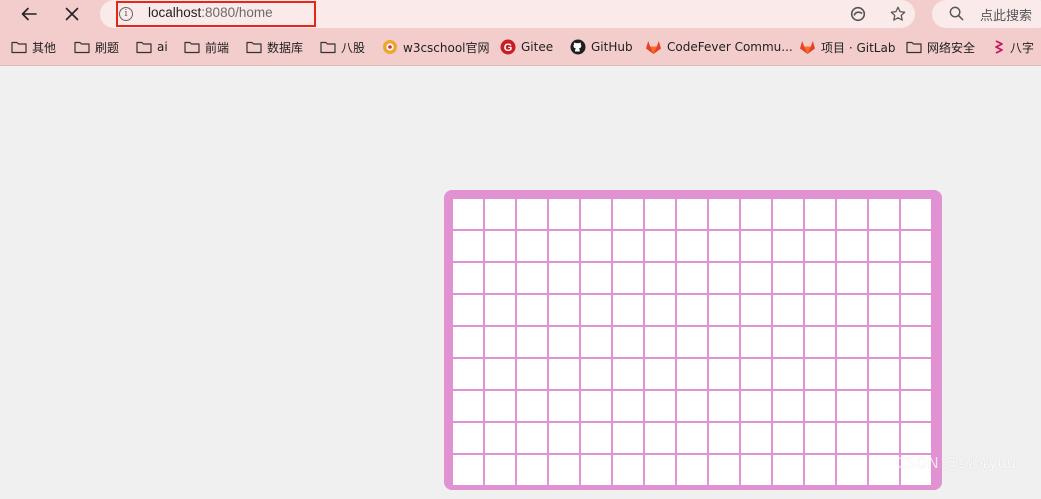 The height and width of the screenshot is (499, 1041). What do you see at coordinates (274, 47) in the screenshot?
I see `bookmark-shujuku: 数据库` at bounding box center [274, 47].